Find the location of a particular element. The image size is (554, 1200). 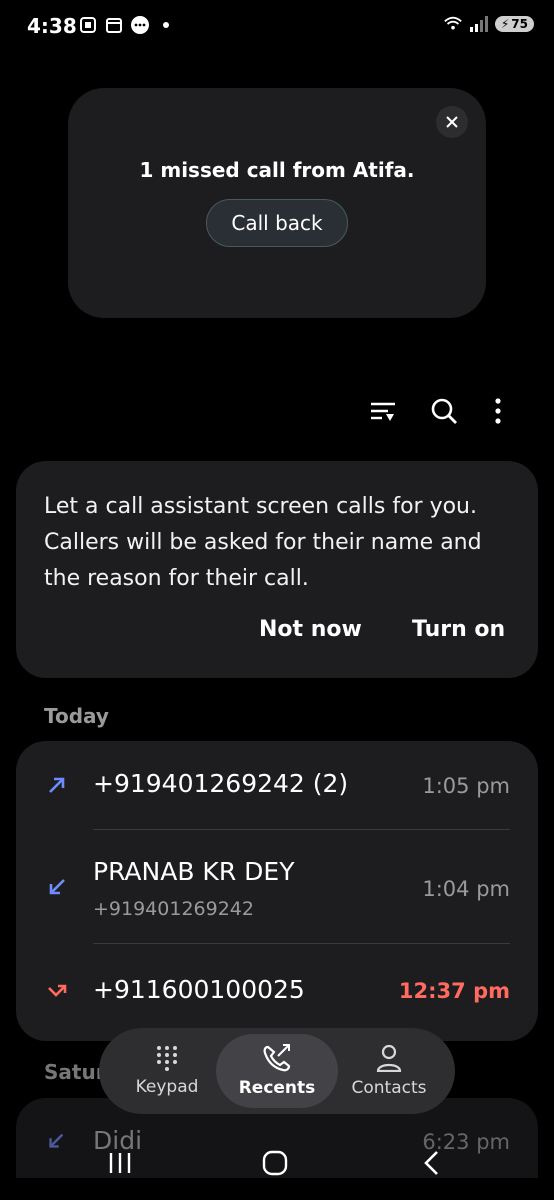

call-back-button: Call back is located at coordinates (277, 223).